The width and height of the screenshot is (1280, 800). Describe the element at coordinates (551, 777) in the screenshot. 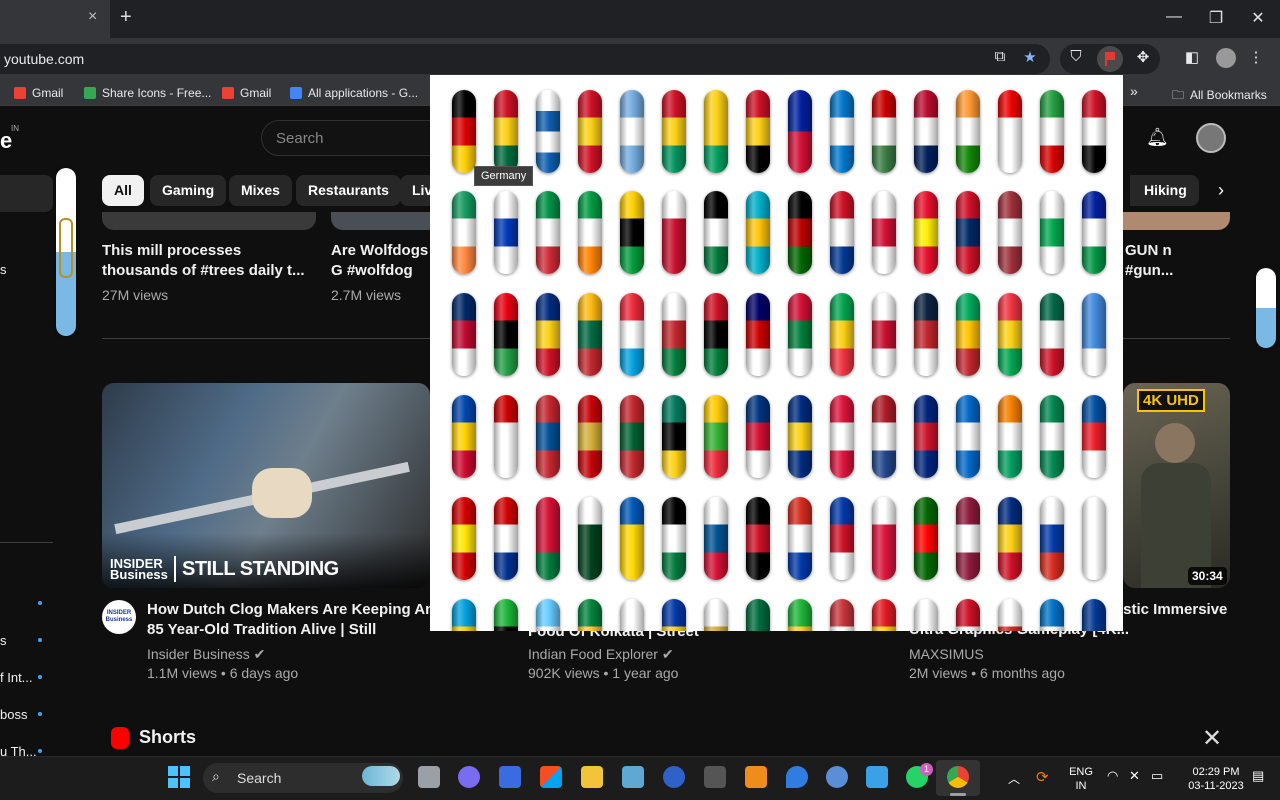

I see `store-icon` at that location.